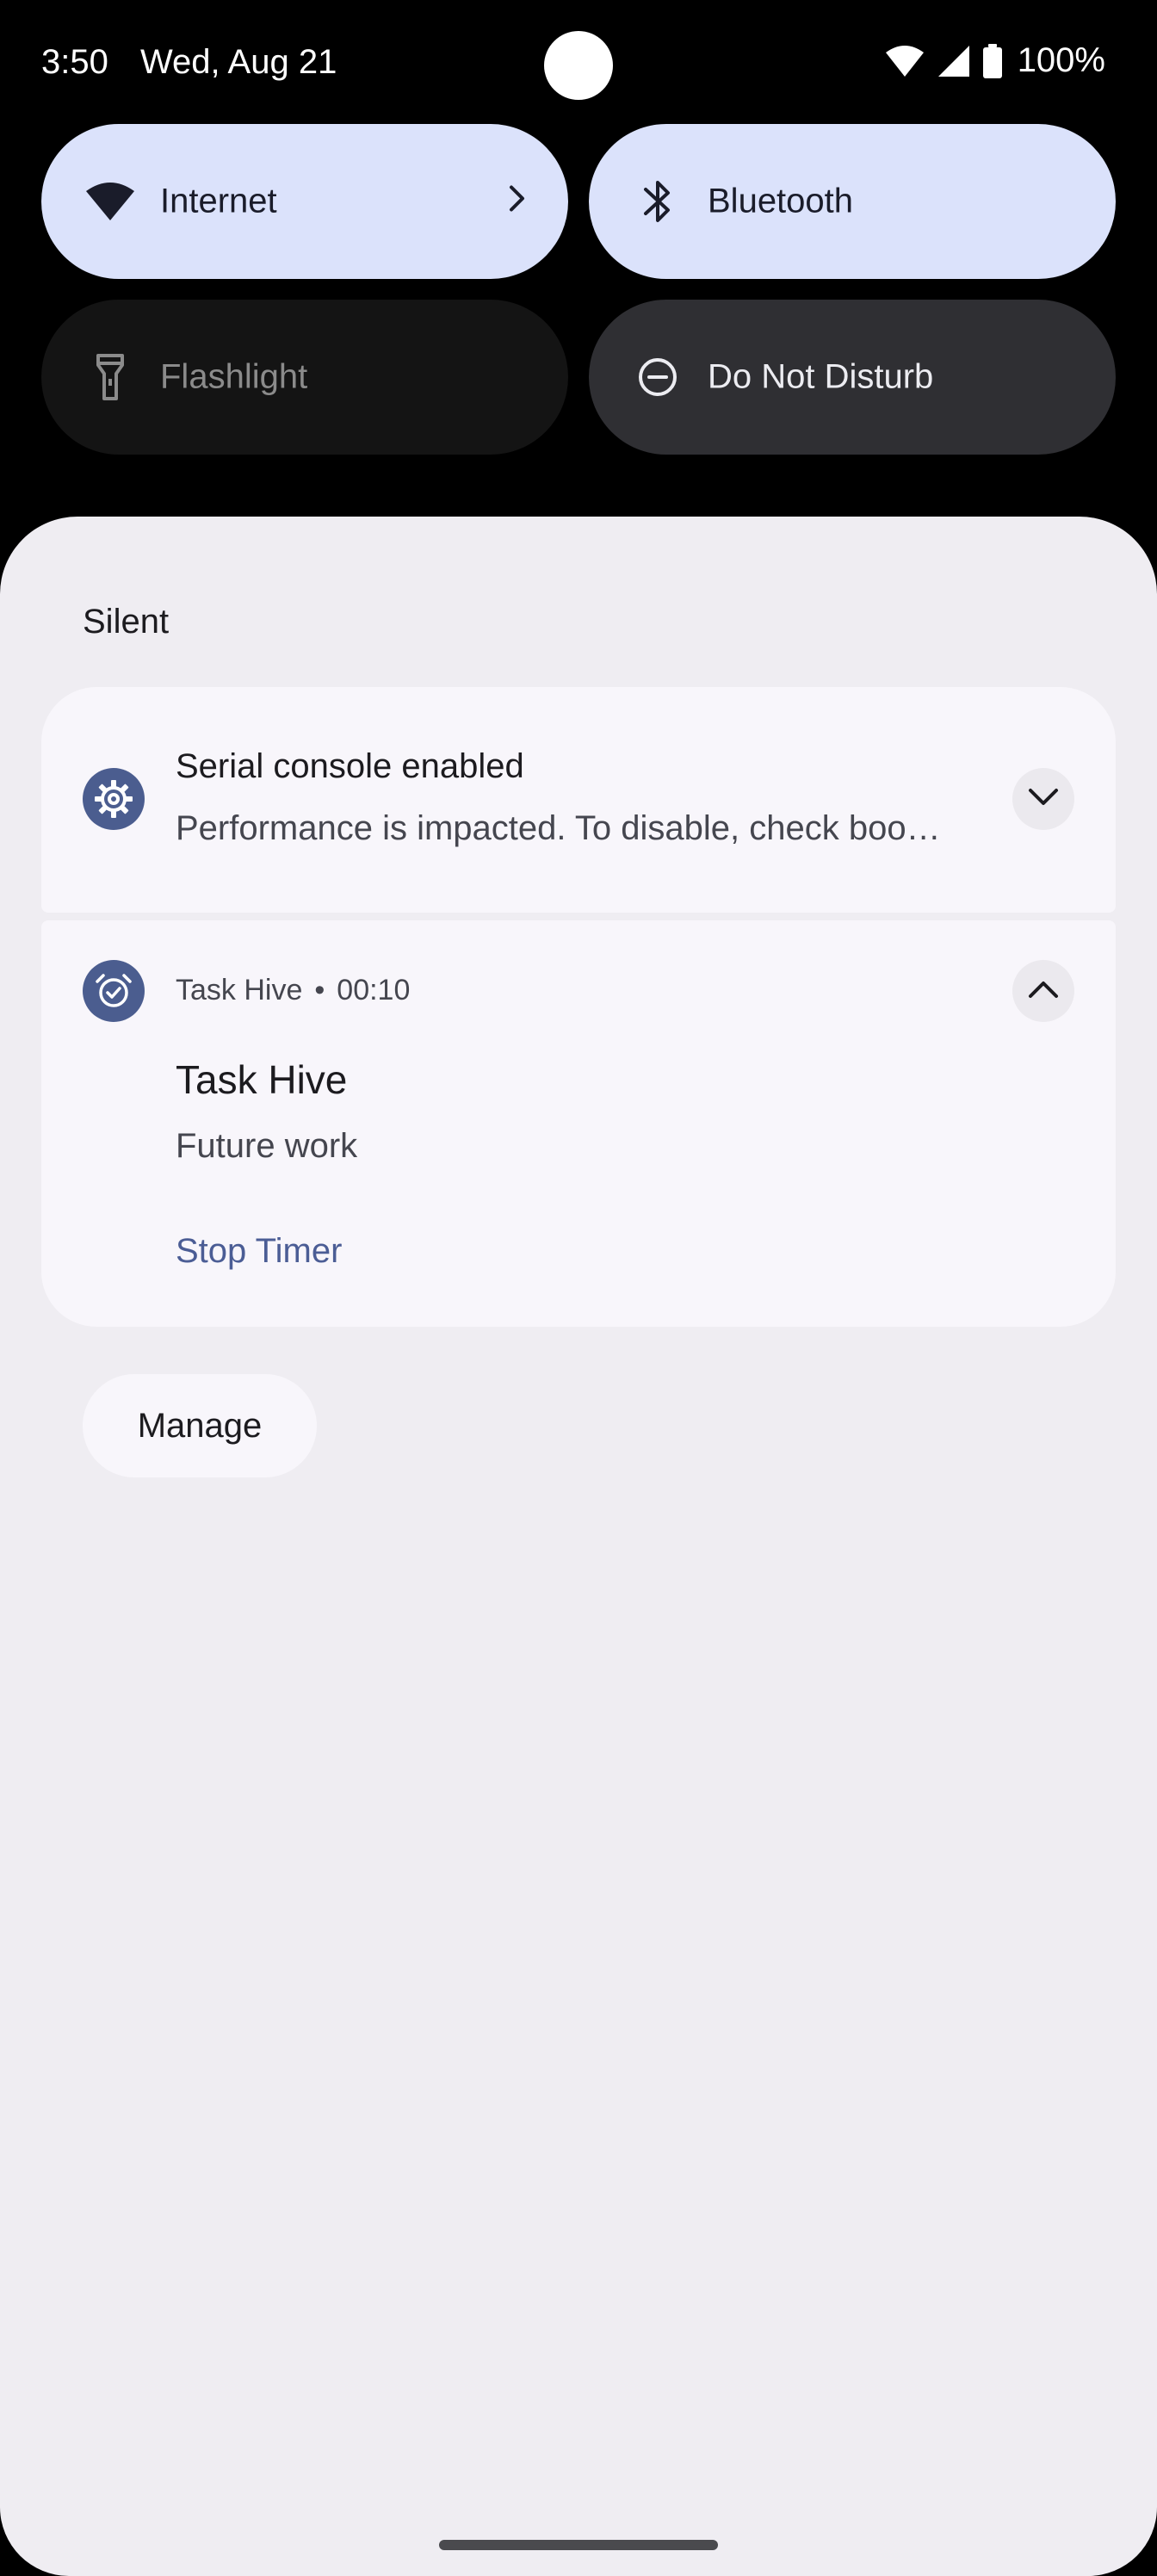 The width and height of the screenshot is (1157, 2576). I want to click on notification-title: Task Hive, so click(262, 1079).